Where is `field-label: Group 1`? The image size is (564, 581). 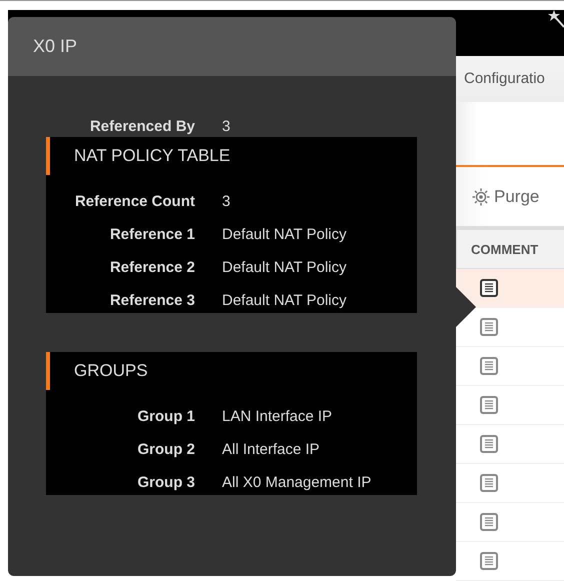 field-label: Group 1 is located at coordinates (165, 416).